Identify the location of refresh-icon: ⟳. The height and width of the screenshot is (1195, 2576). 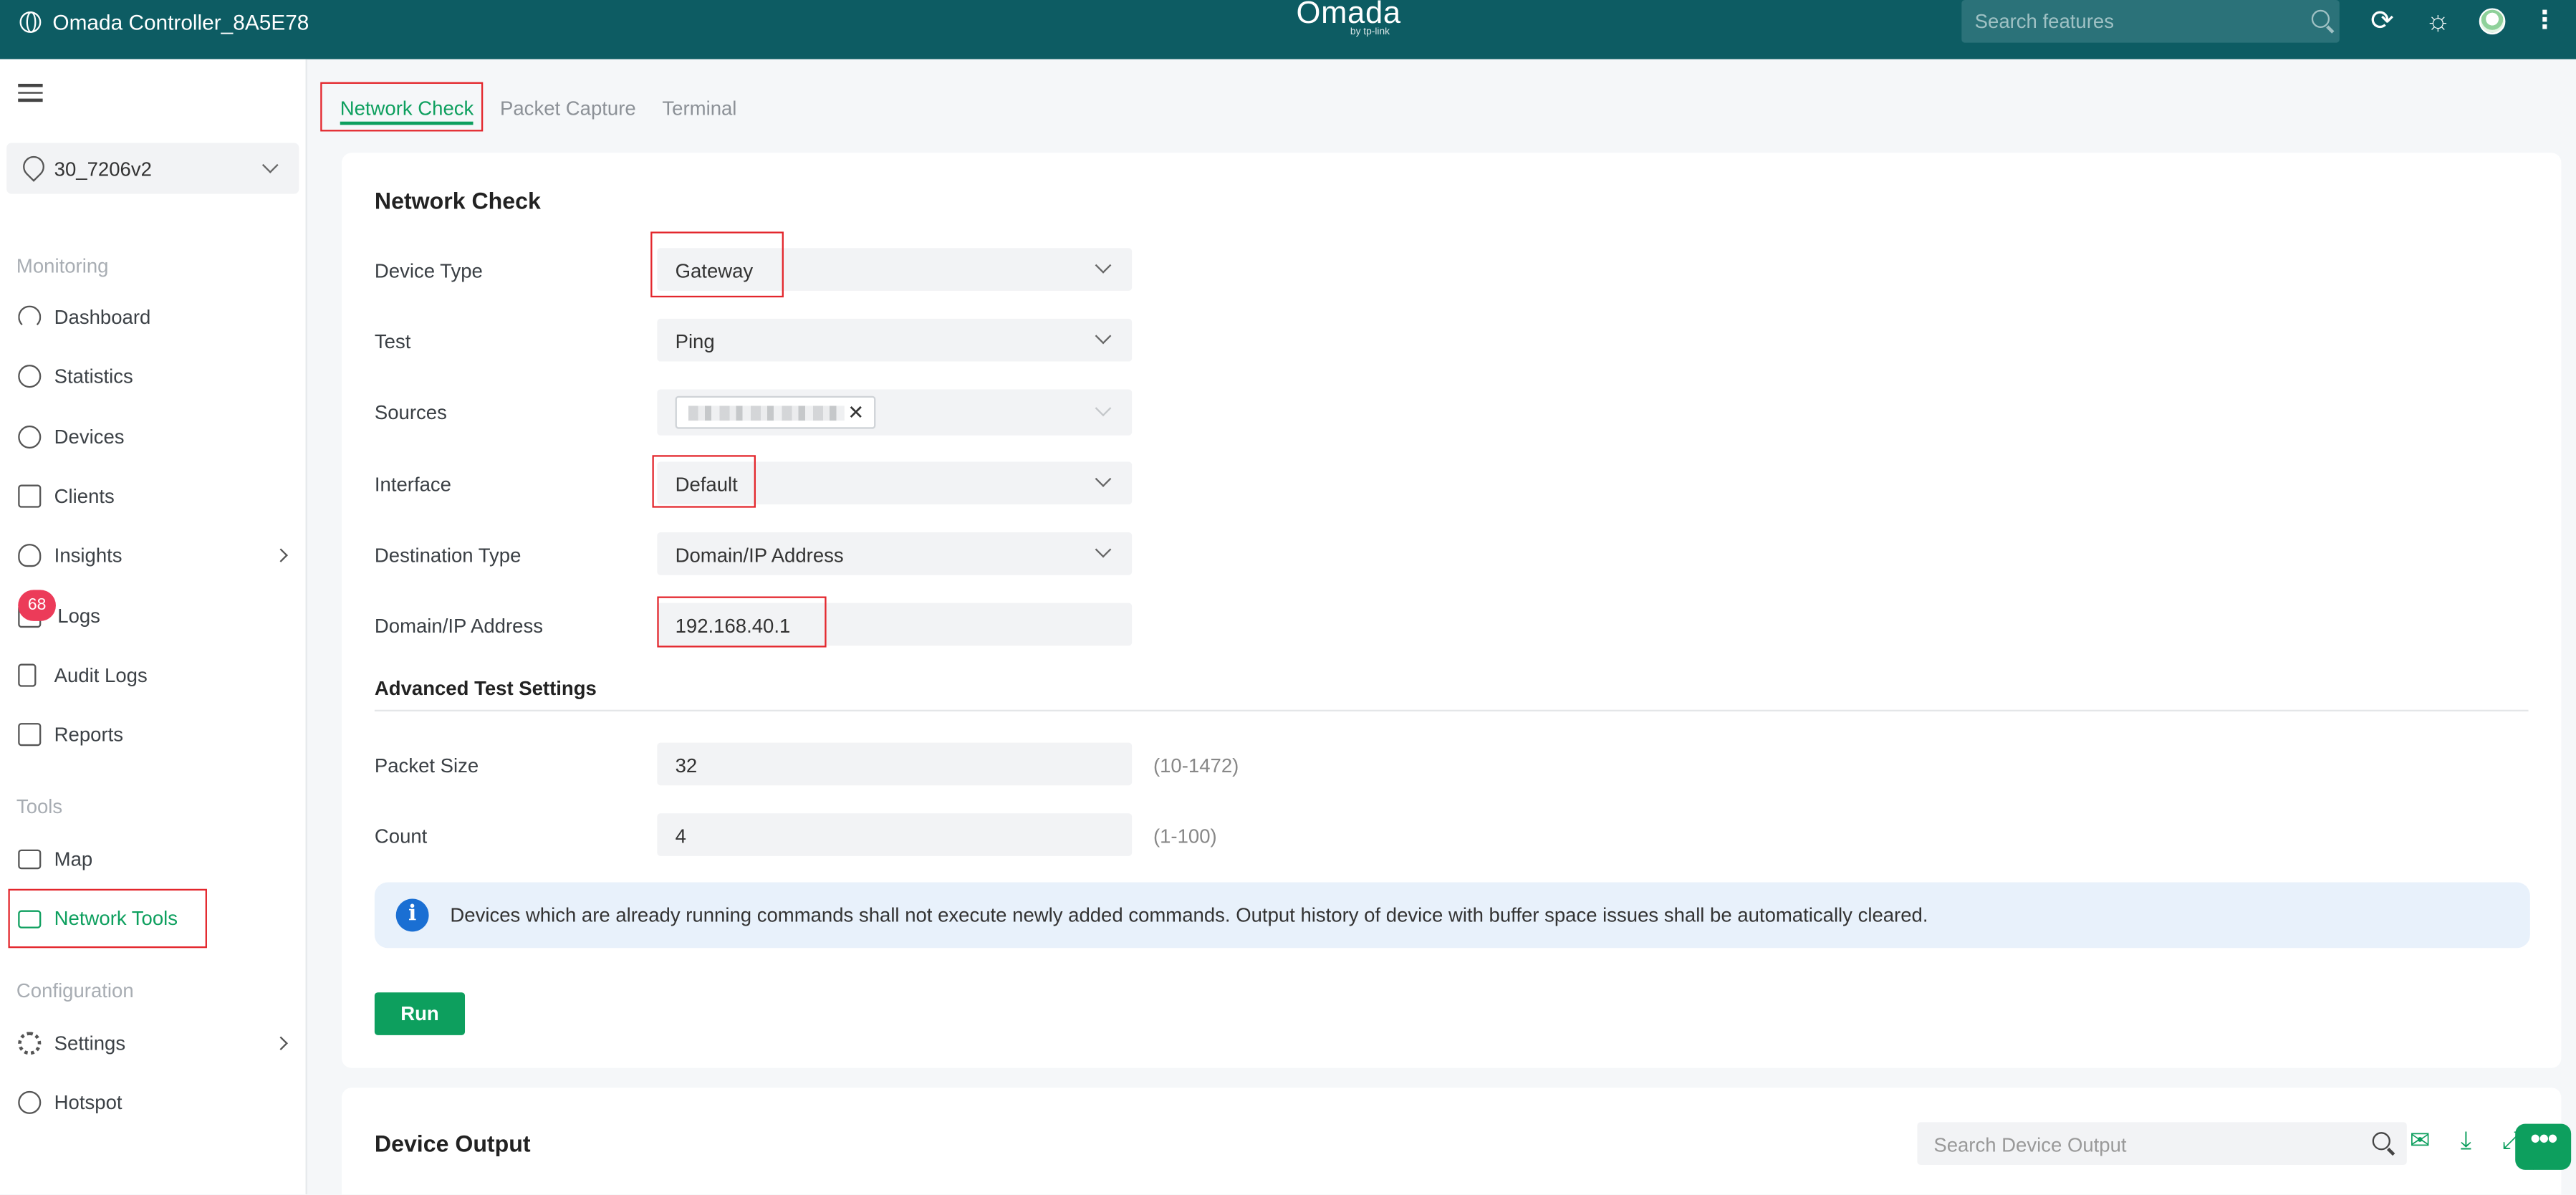
(2382, 21).